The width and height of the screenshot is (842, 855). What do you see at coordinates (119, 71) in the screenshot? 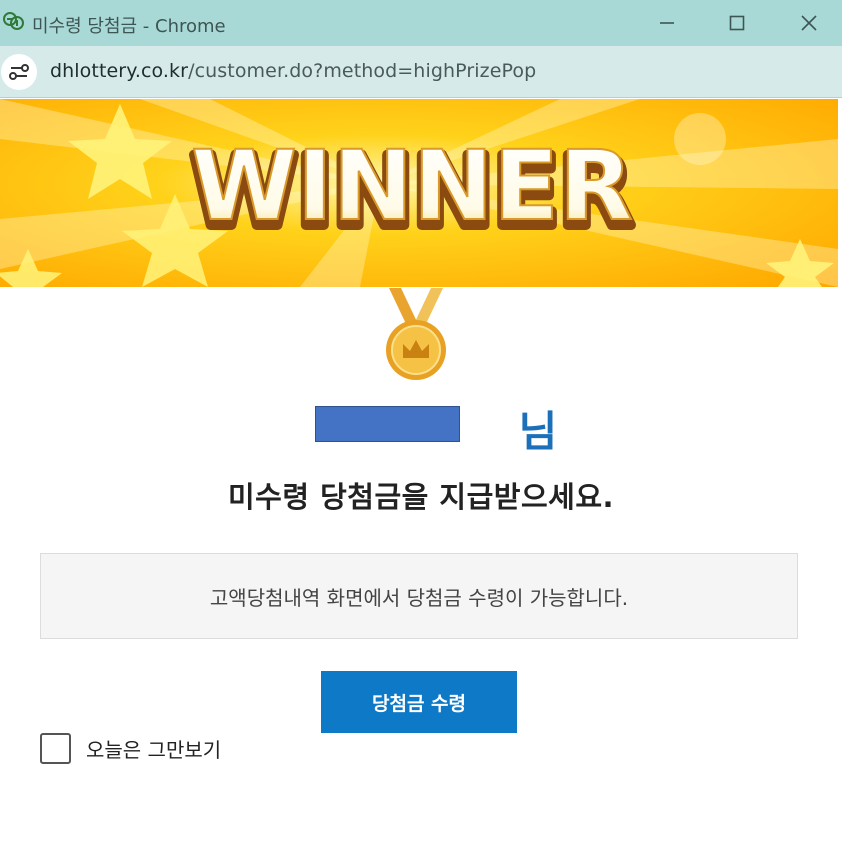
I see `url-host: dhlottery.co.kr` at bounding box center [119, 71].